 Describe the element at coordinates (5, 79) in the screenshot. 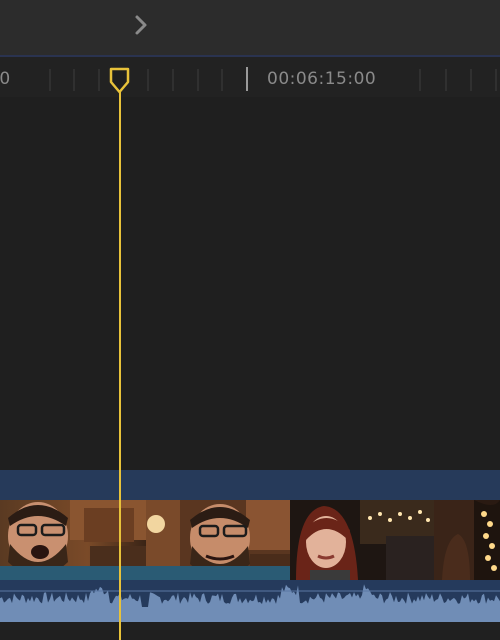

I see `ruler-timecode-left: 00` at that location.